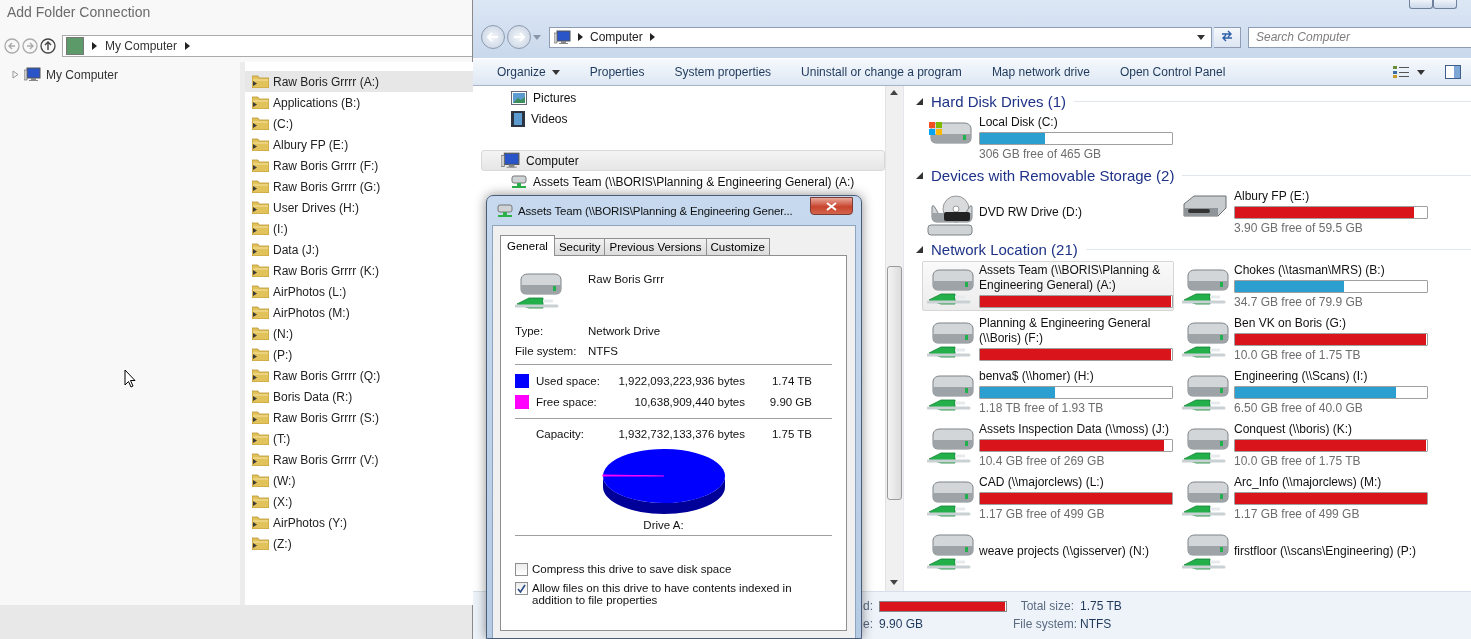 The image size is (1471, 639). I want to click on drive-tile: weave projects (\\gisserver) (N:), so click(1048, 551).